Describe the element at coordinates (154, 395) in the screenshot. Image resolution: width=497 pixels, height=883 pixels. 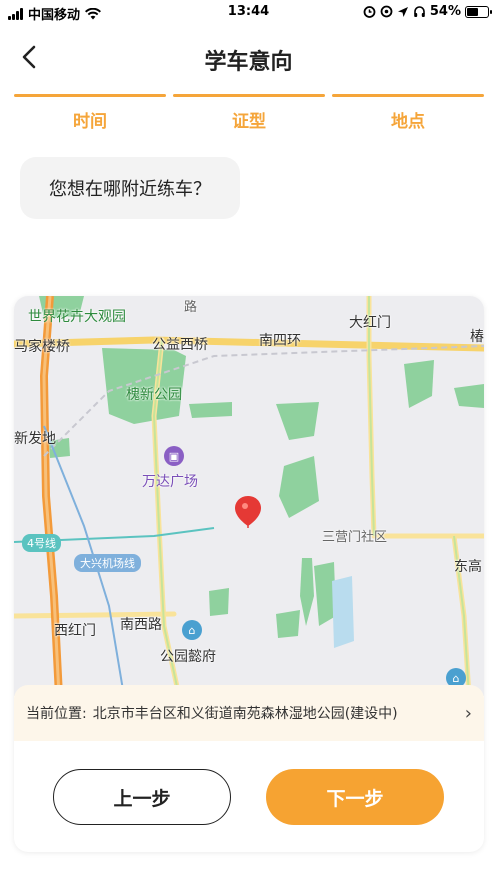
I see `map-label: 槐新公园` at that location.